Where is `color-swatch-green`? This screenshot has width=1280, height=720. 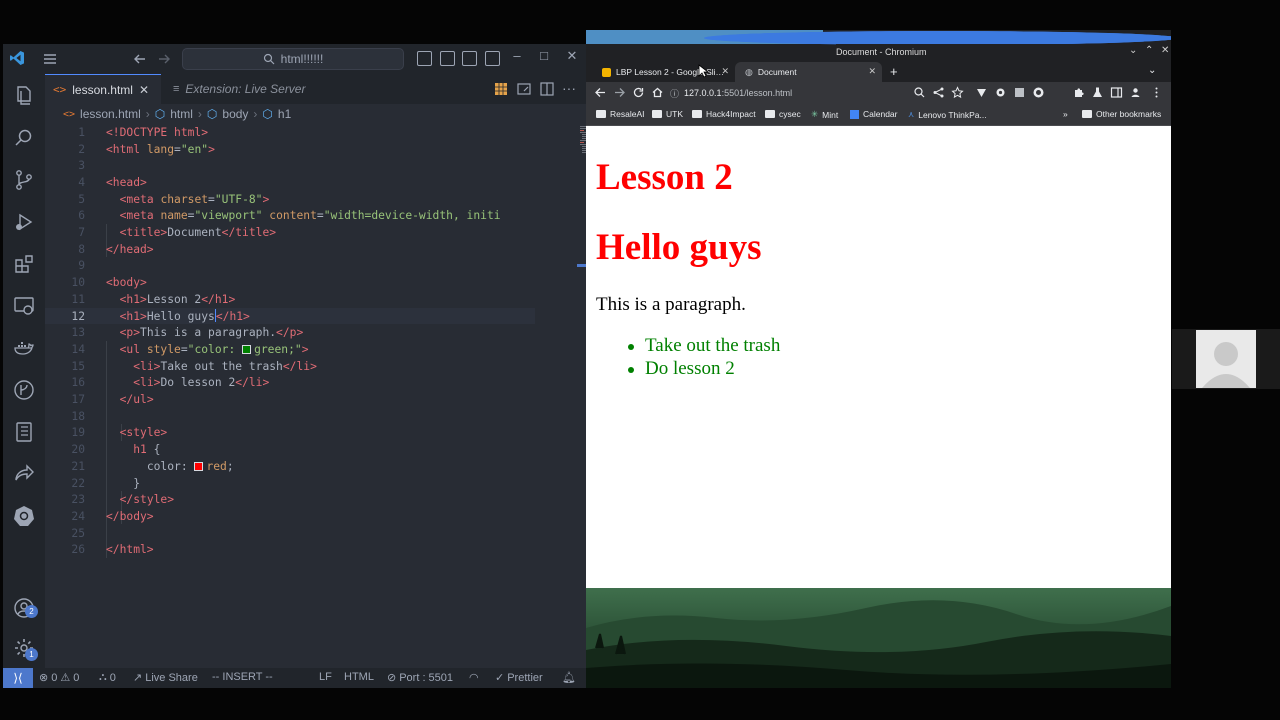
color-swatch-green is located at coordinates (247, 349).